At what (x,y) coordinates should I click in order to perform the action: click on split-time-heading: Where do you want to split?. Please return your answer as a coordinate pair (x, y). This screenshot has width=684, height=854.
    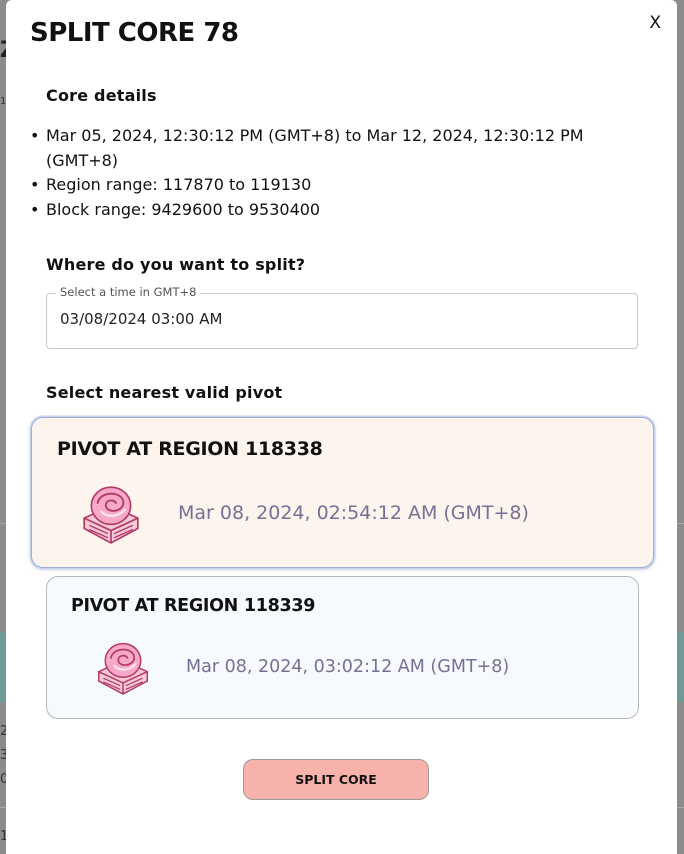
    Looking at the image, I should click on (176, 264).